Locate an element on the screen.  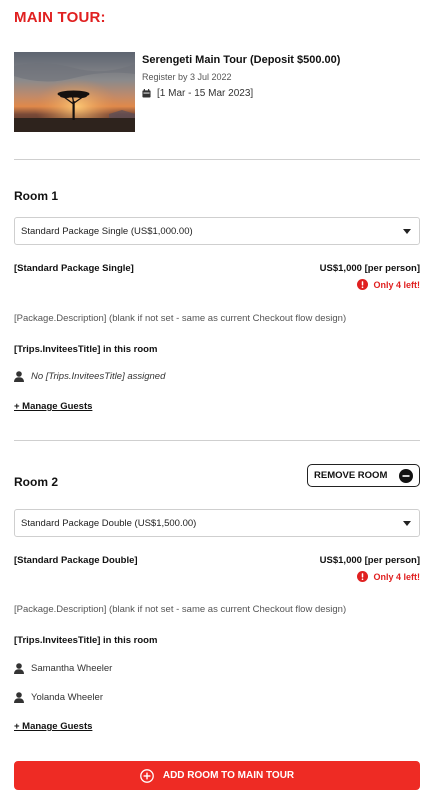
package-select-value: Standard Package Single (US$1,000.00) is located at coordinates (107, 231).